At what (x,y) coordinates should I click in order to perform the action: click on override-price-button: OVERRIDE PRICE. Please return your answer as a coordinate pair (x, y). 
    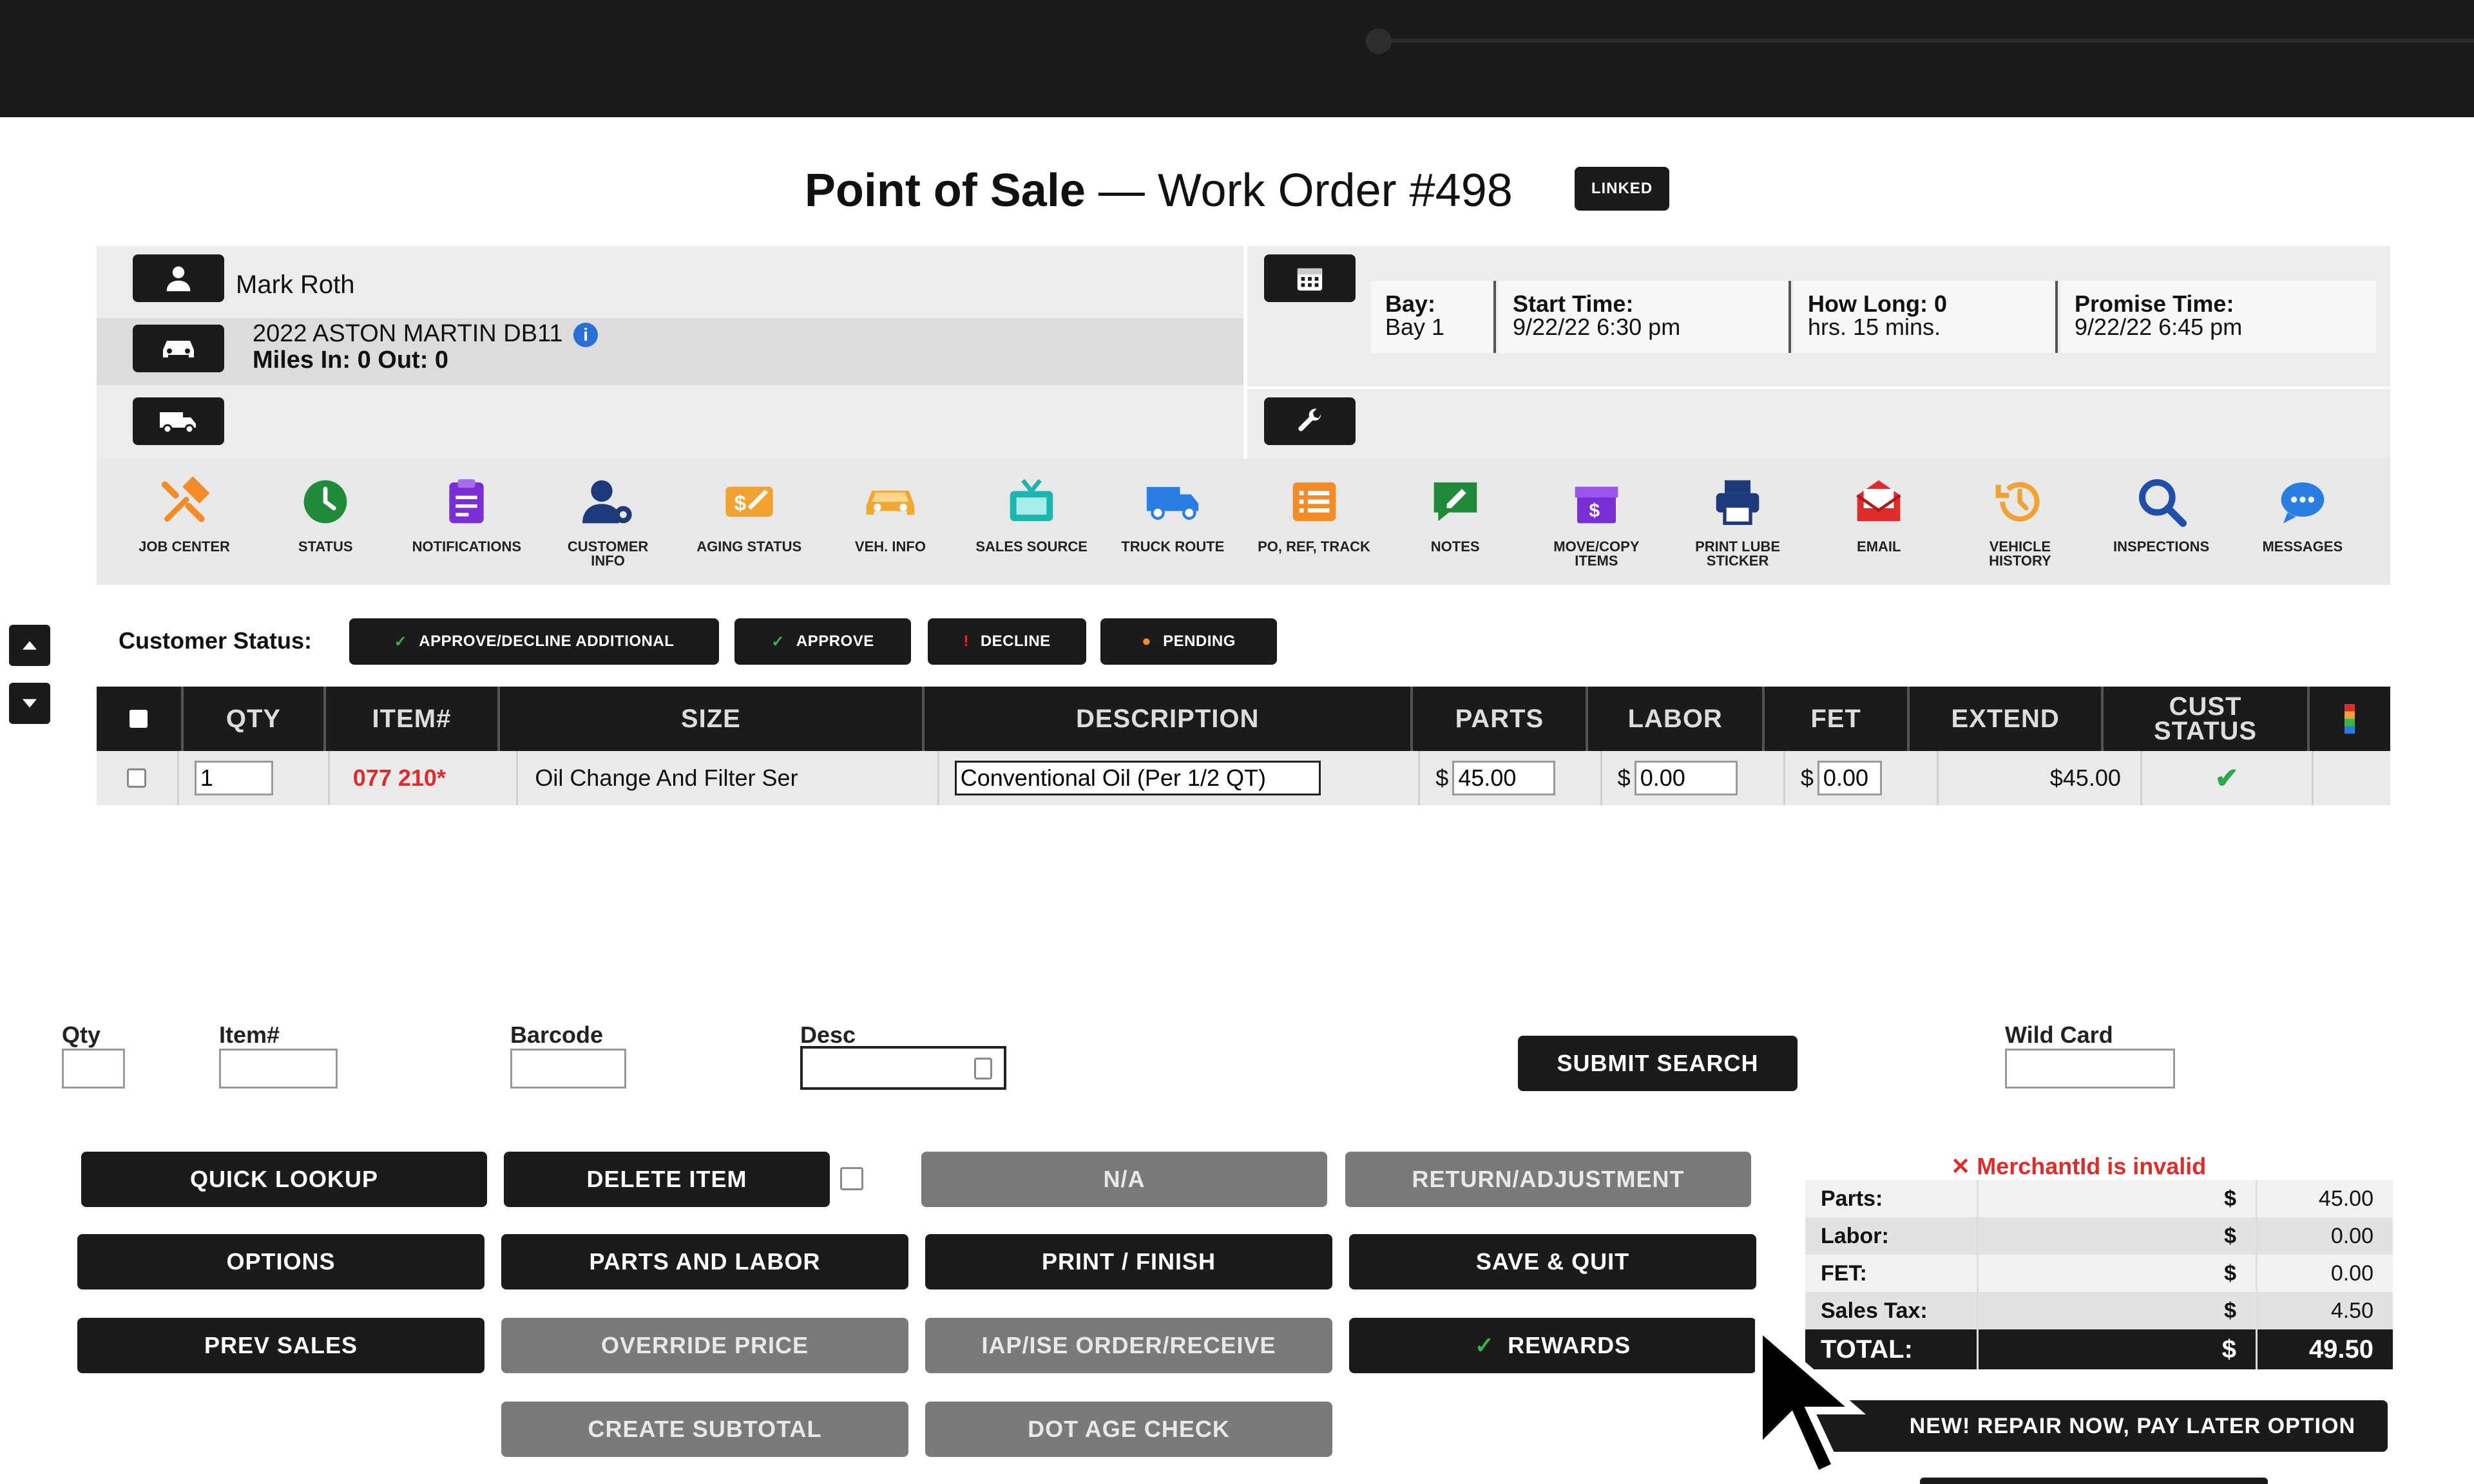
    Looking at the image, I should click on (704, 1345).